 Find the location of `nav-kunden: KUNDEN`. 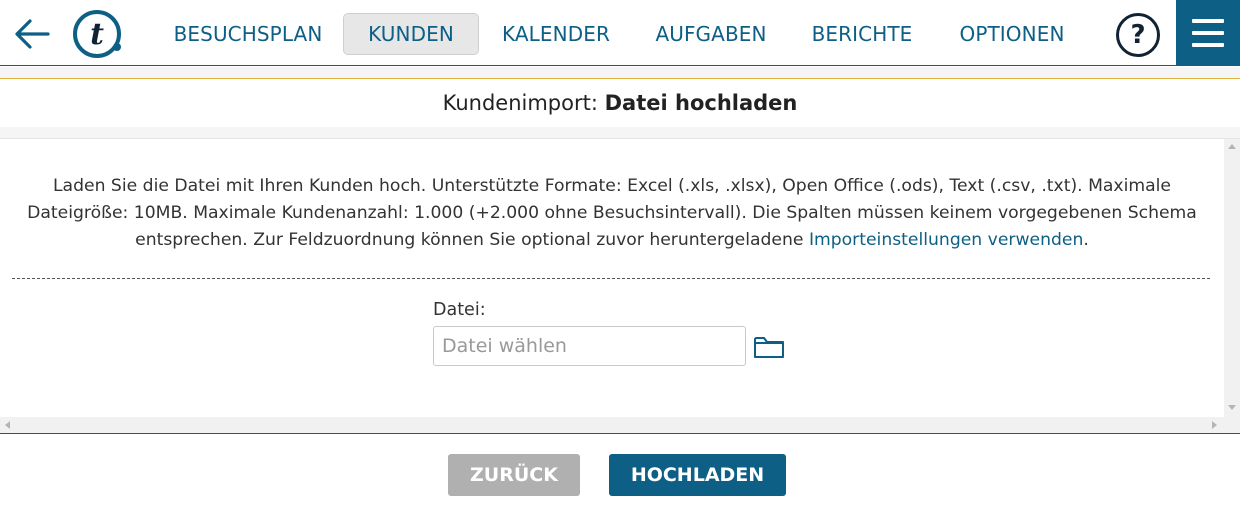

nav-kunden: KUNDEN is located at coordinates (411, 34).